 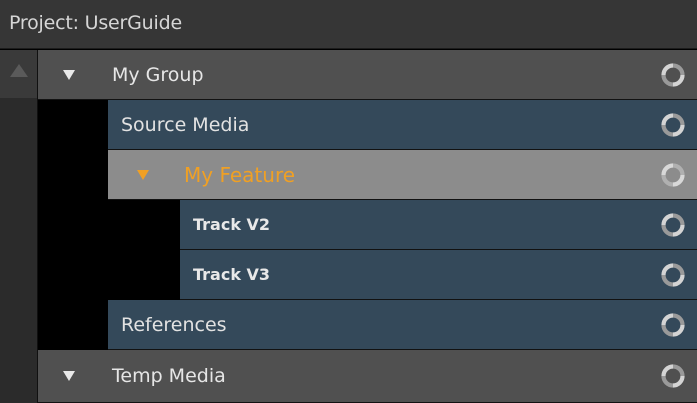 I want to click on tree-item-label: References, so click(x=174, y=324).